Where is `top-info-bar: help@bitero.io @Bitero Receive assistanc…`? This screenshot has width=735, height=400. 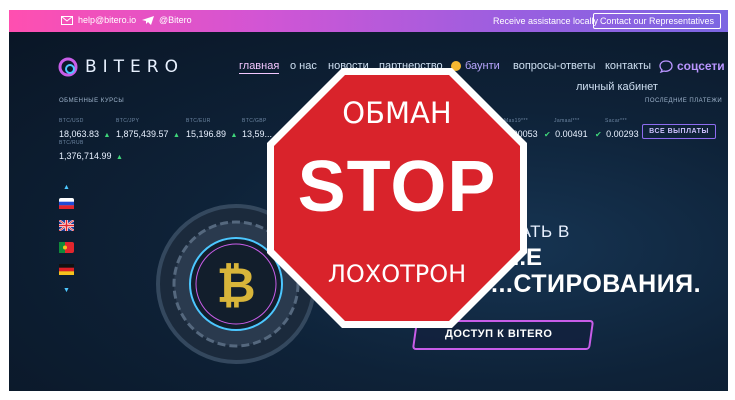 top-info-bar: help@bitero.io @Bitero Receive assistanc… is located at coordinates (368, 21).